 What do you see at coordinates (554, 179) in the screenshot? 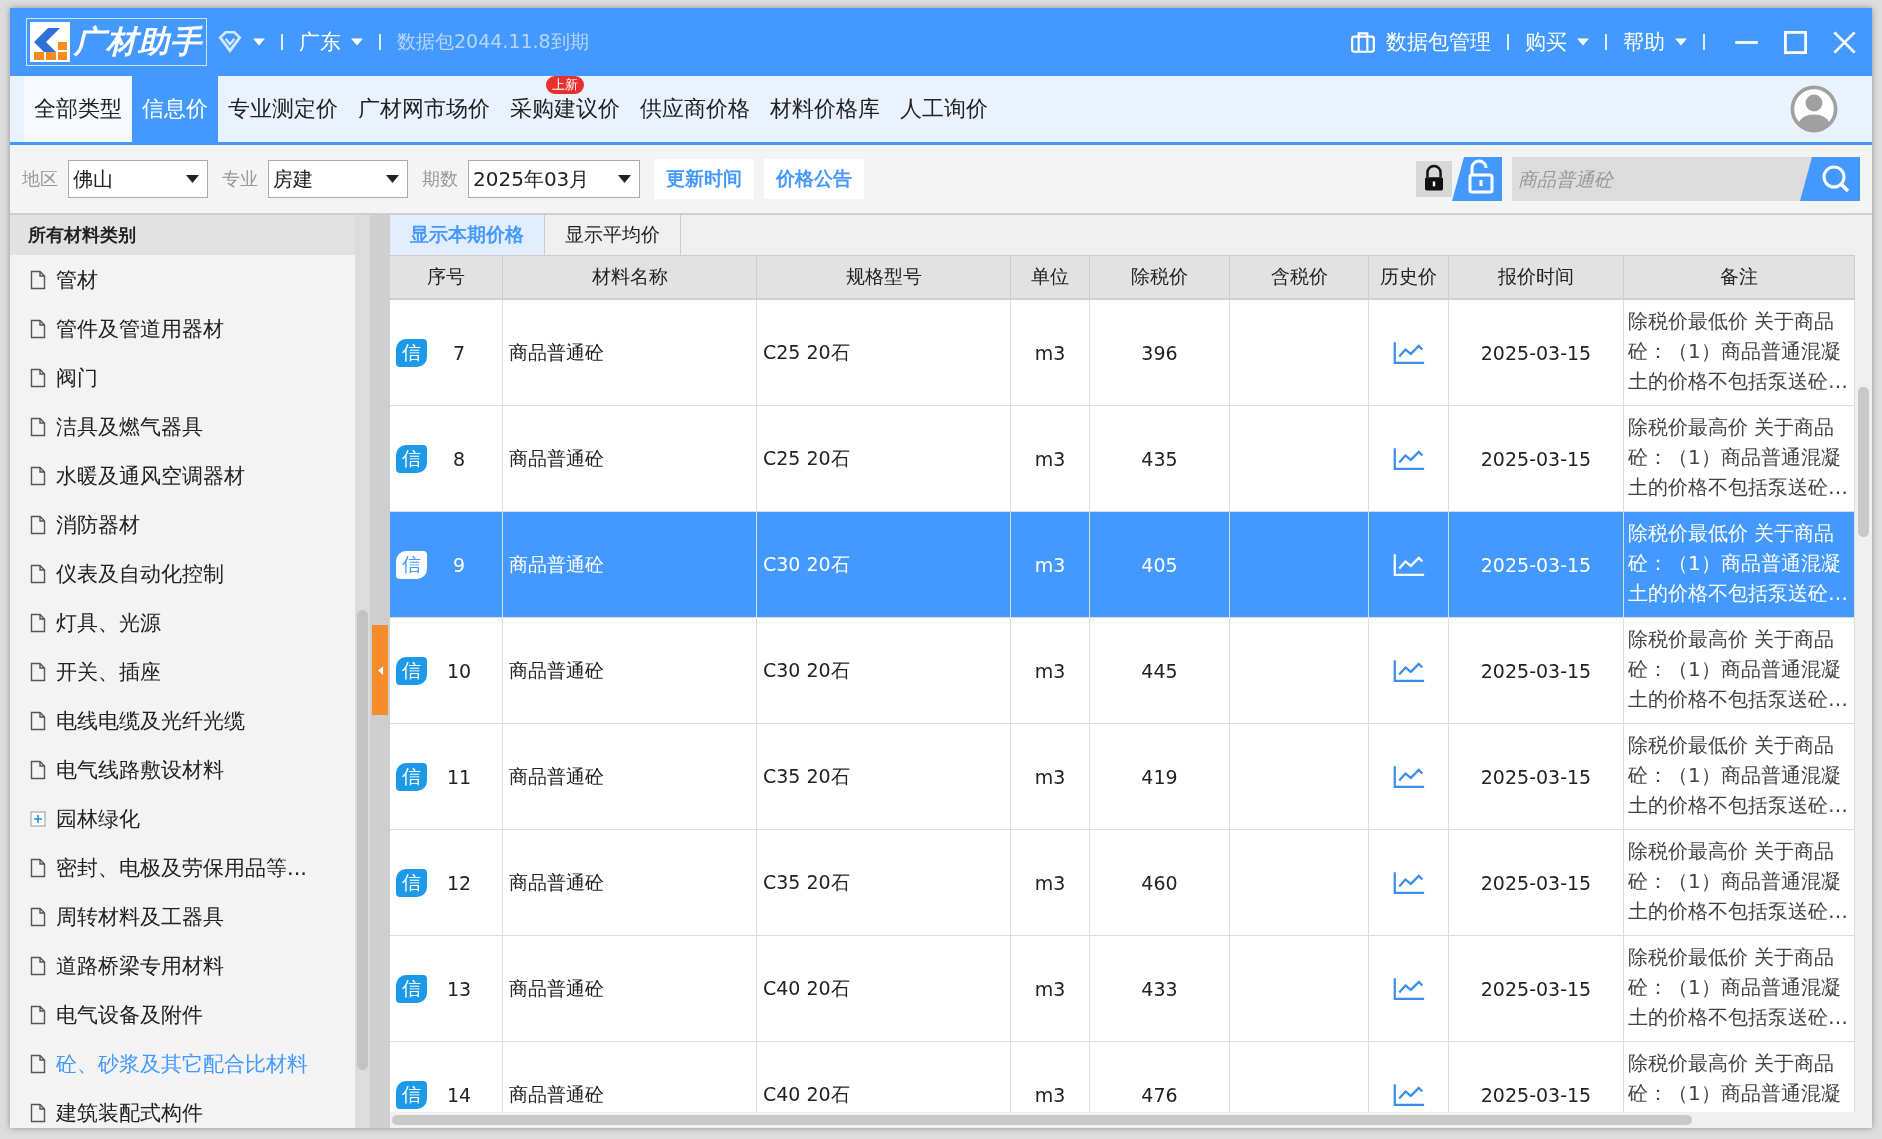
I see `filter-dropdown: 2025年03月` at bounding box center [554, 179].